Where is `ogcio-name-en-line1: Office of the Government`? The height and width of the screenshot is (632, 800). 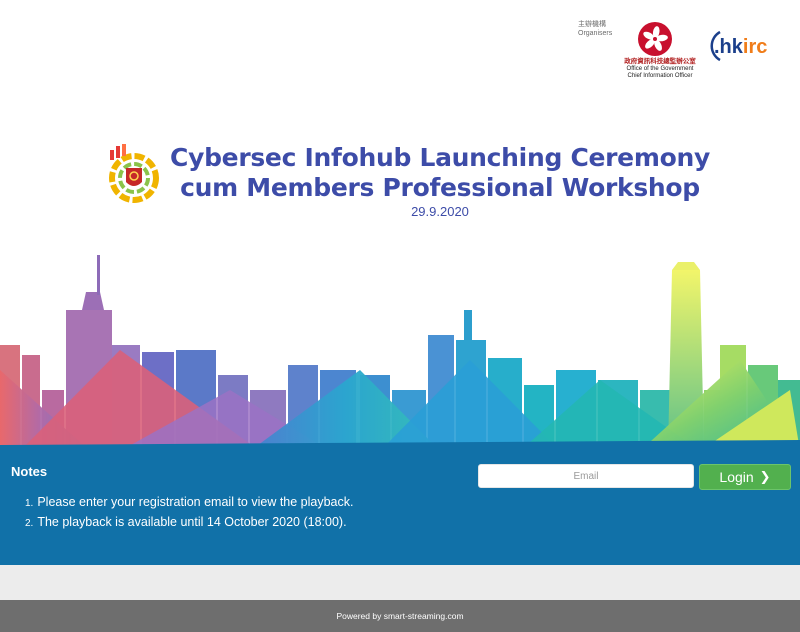 ogcio-name-en-line1: Office of the Government is located at coordinates (660, 69).